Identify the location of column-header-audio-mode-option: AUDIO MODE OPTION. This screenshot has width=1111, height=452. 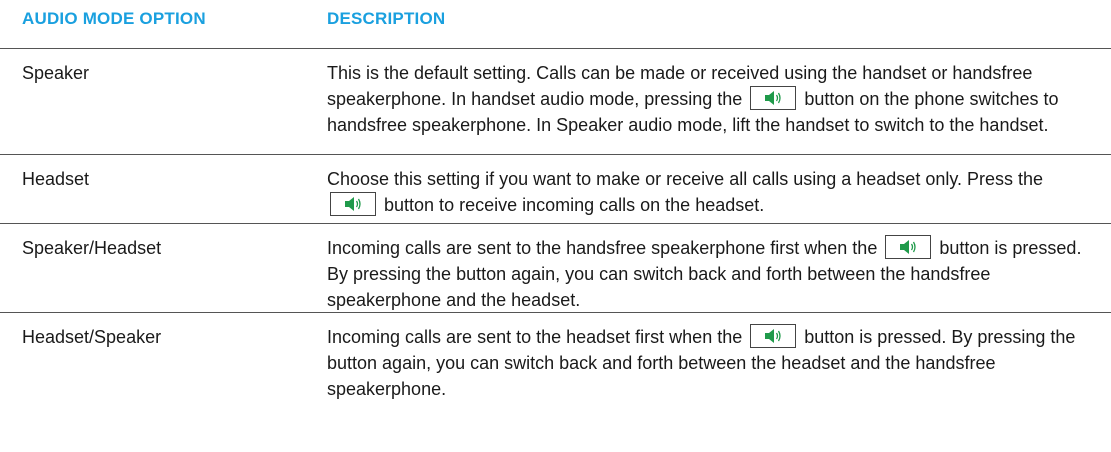
(114, 18).